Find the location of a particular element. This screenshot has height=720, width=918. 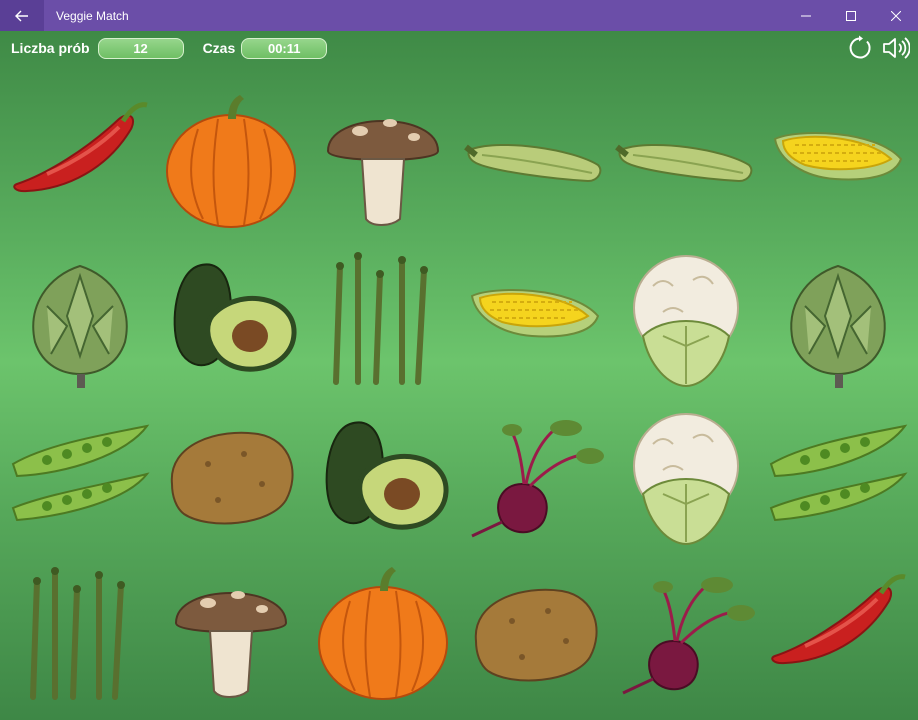

window-controls is located at coordinates (850, 15).